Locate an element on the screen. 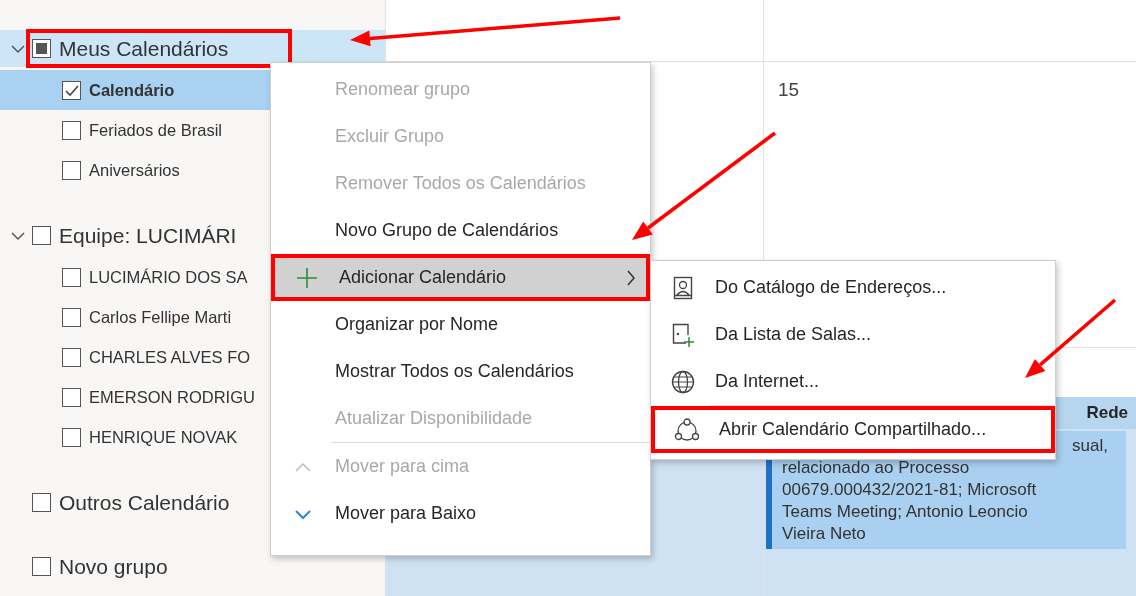 This screenshot has height=596, width=1136. event-text: Vieira Neto is located at coordinates (824, 534).